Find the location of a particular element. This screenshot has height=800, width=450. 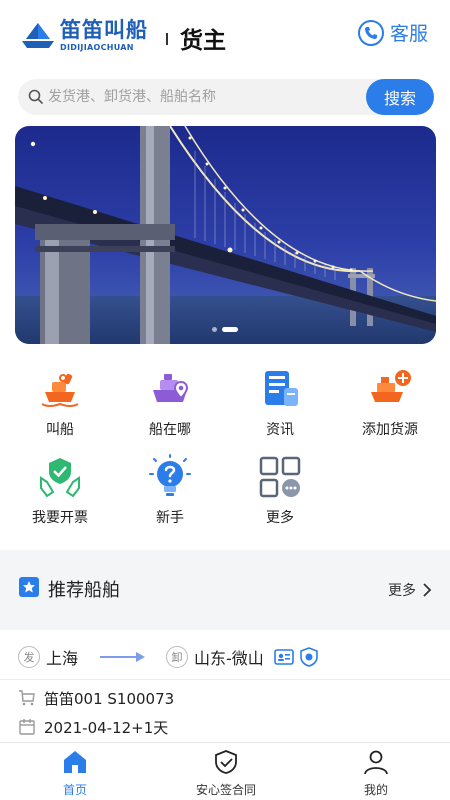

help-icon is located at coordinates (170, 475).